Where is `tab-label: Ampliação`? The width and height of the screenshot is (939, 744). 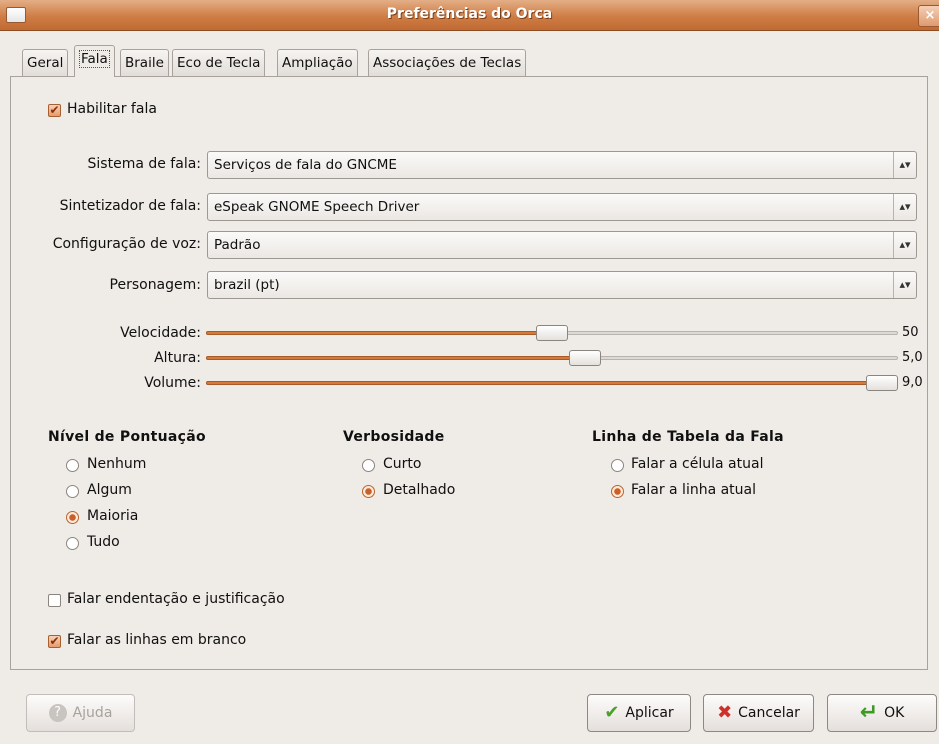 tab-label: Ampliação is located at coordinates (317, 63).